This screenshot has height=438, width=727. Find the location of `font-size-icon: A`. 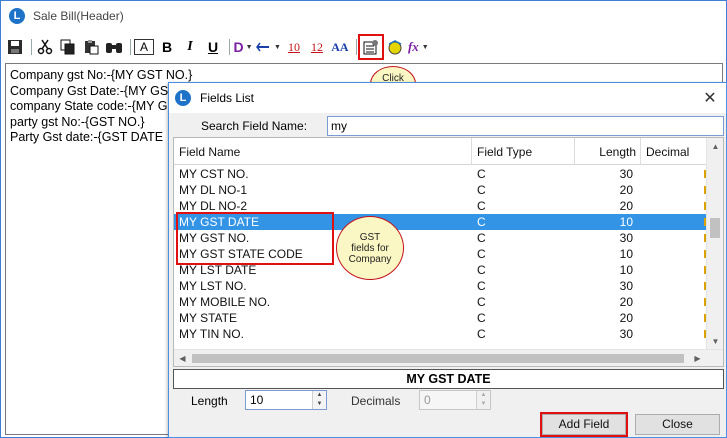

font-size-icon: A is located at coordinates (144, 47).